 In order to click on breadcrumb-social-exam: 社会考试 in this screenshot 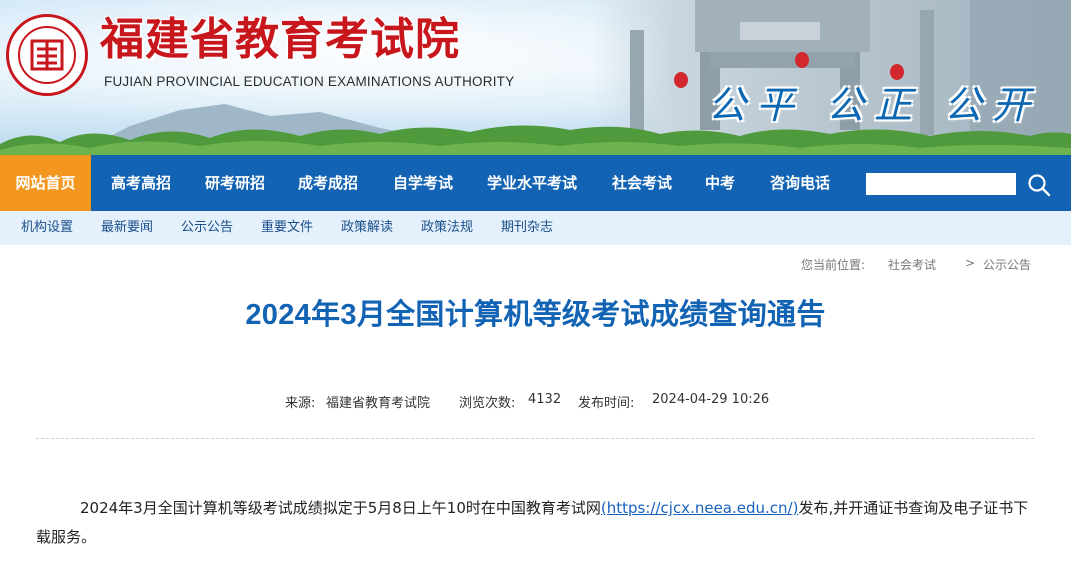, I will do `click(912, 264)`.